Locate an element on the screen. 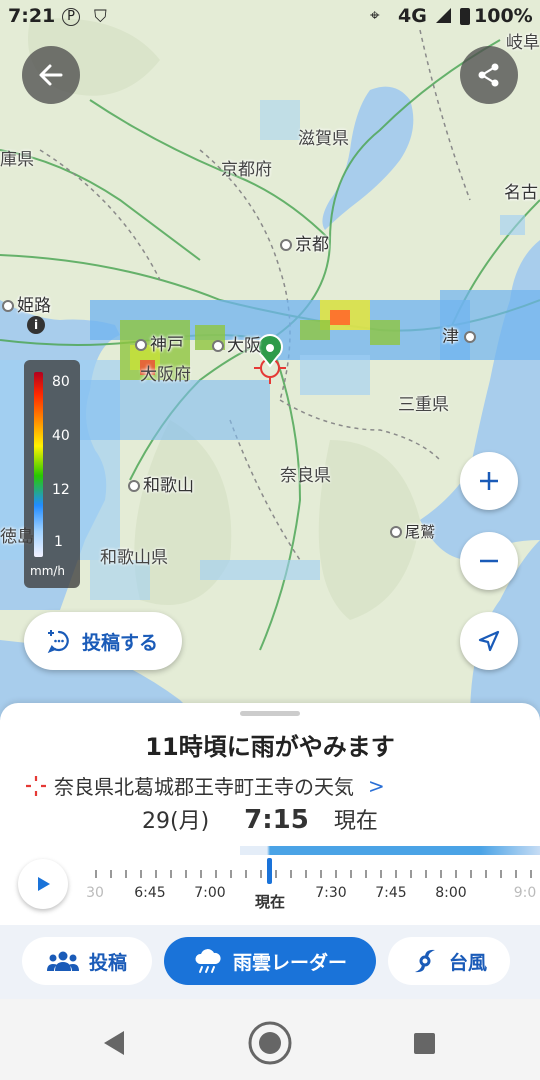 The image size is (540, 1080). location-name: 奈良県北葛城郡王寺町王寺の天気 is located at coordinates (204, 787).